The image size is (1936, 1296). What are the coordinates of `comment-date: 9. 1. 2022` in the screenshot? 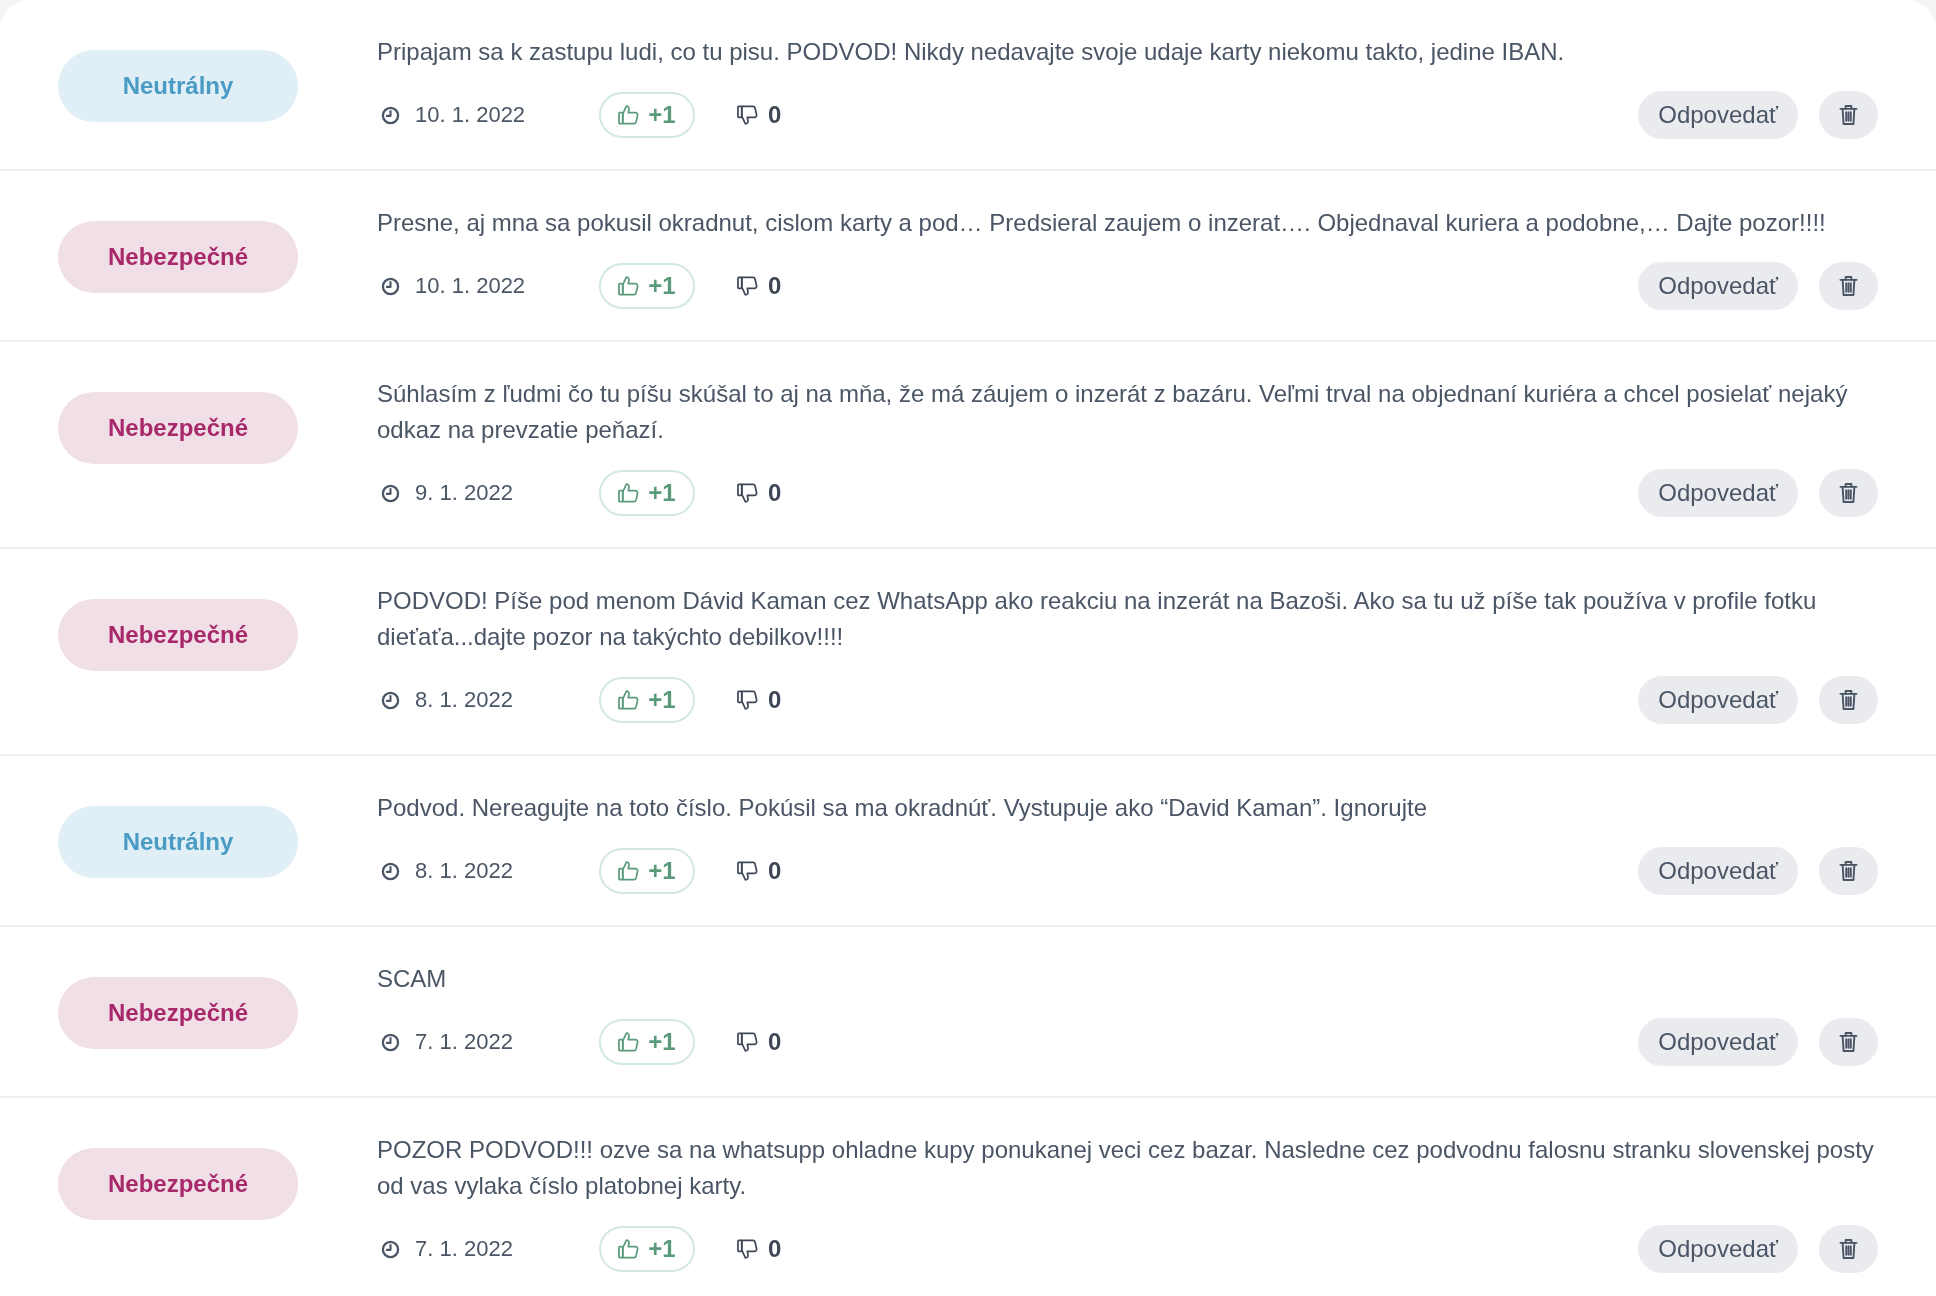 It's located at (464, 493).